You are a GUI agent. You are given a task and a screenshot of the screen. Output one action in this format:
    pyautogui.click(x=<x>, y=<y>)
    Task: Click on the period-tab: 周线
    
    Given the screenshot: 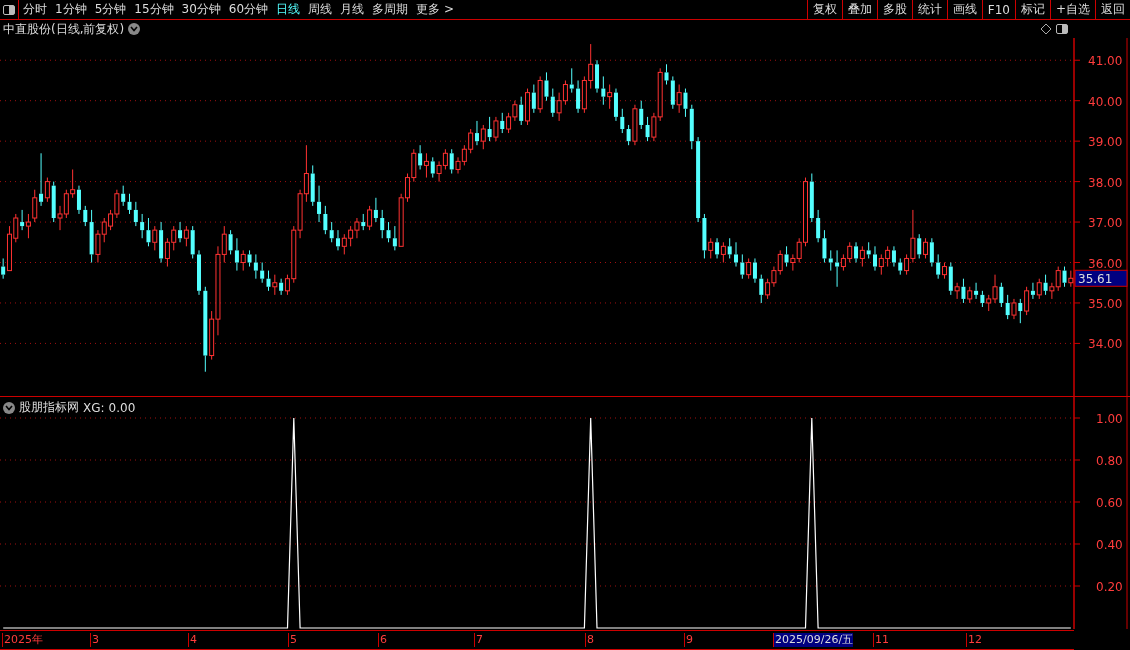 What is the action you would take?
    pyautogui.click(x=320, y=9)
    